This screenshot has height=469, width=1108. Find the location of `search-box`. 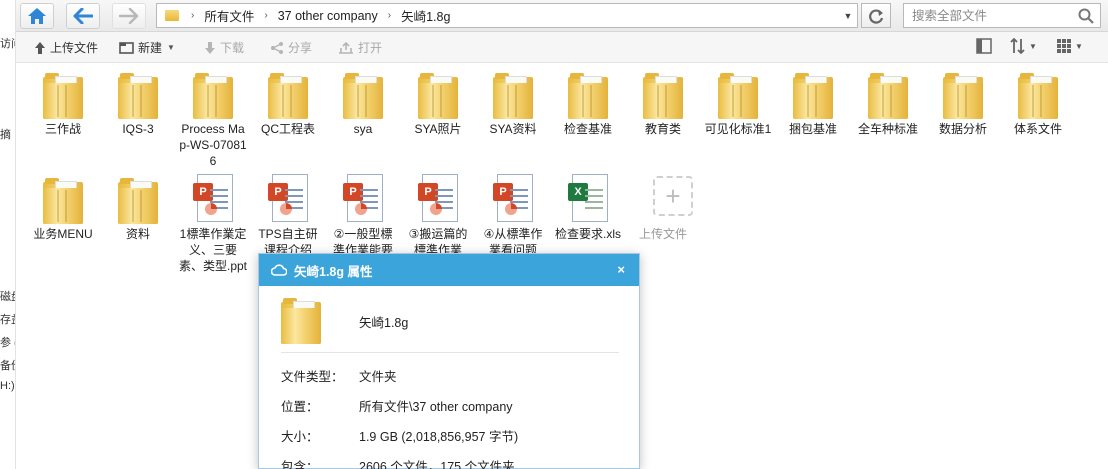

search-box is located at coordinates (1002, 15).